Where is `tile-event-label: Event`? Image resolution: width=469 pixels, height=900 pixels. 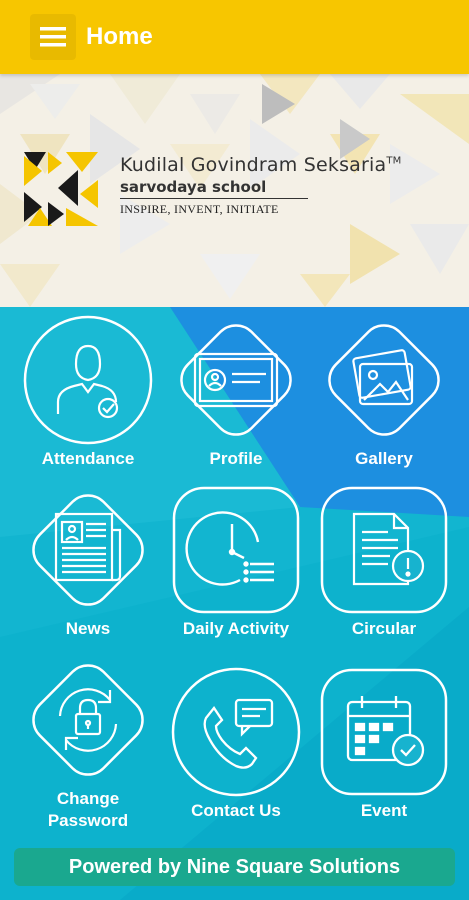
tile-event-label: Event is located at coordinates (384, 810).